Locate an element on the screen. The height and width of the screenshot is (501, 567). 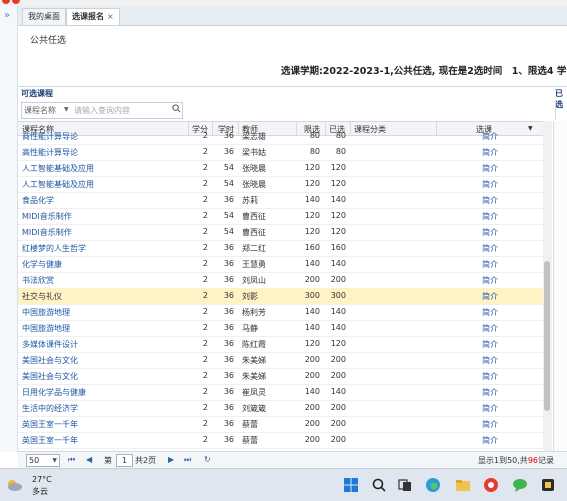
table-row: 生活中的经济学 2 36 刘箴箴 200 200 简介 is located at coordinates (284, 408).